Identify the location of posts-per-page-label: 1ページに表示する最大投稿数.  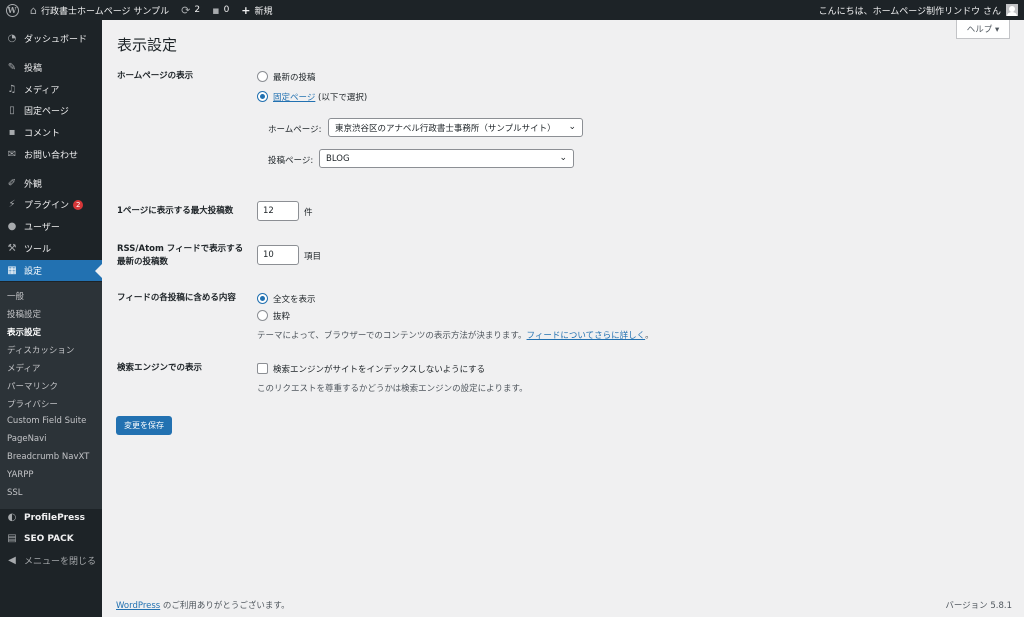
(175, 211).